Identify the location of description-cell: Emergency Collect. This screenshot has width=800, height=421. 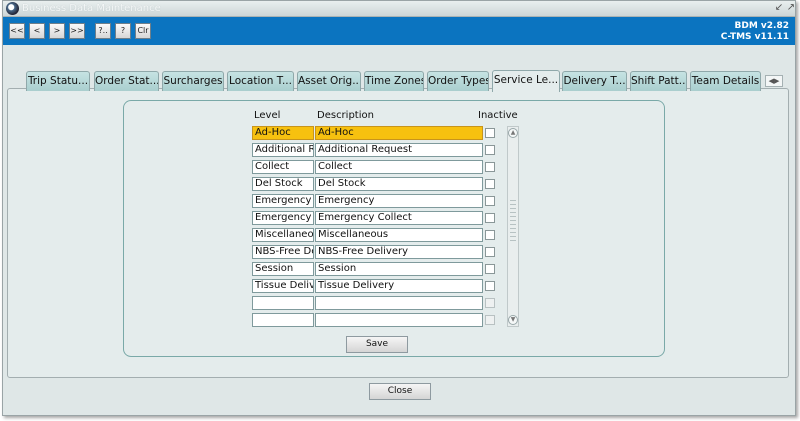
(399, 218).